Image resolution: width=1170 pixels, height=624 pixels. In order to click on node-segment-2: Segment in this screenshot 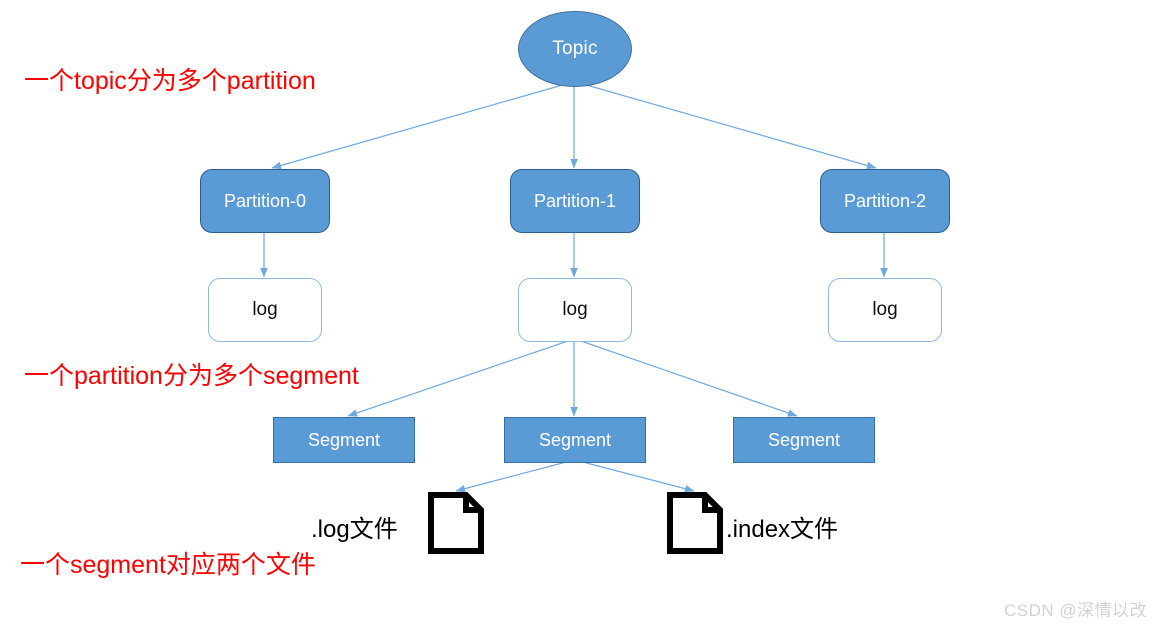, I will do `click(804, 440)`.